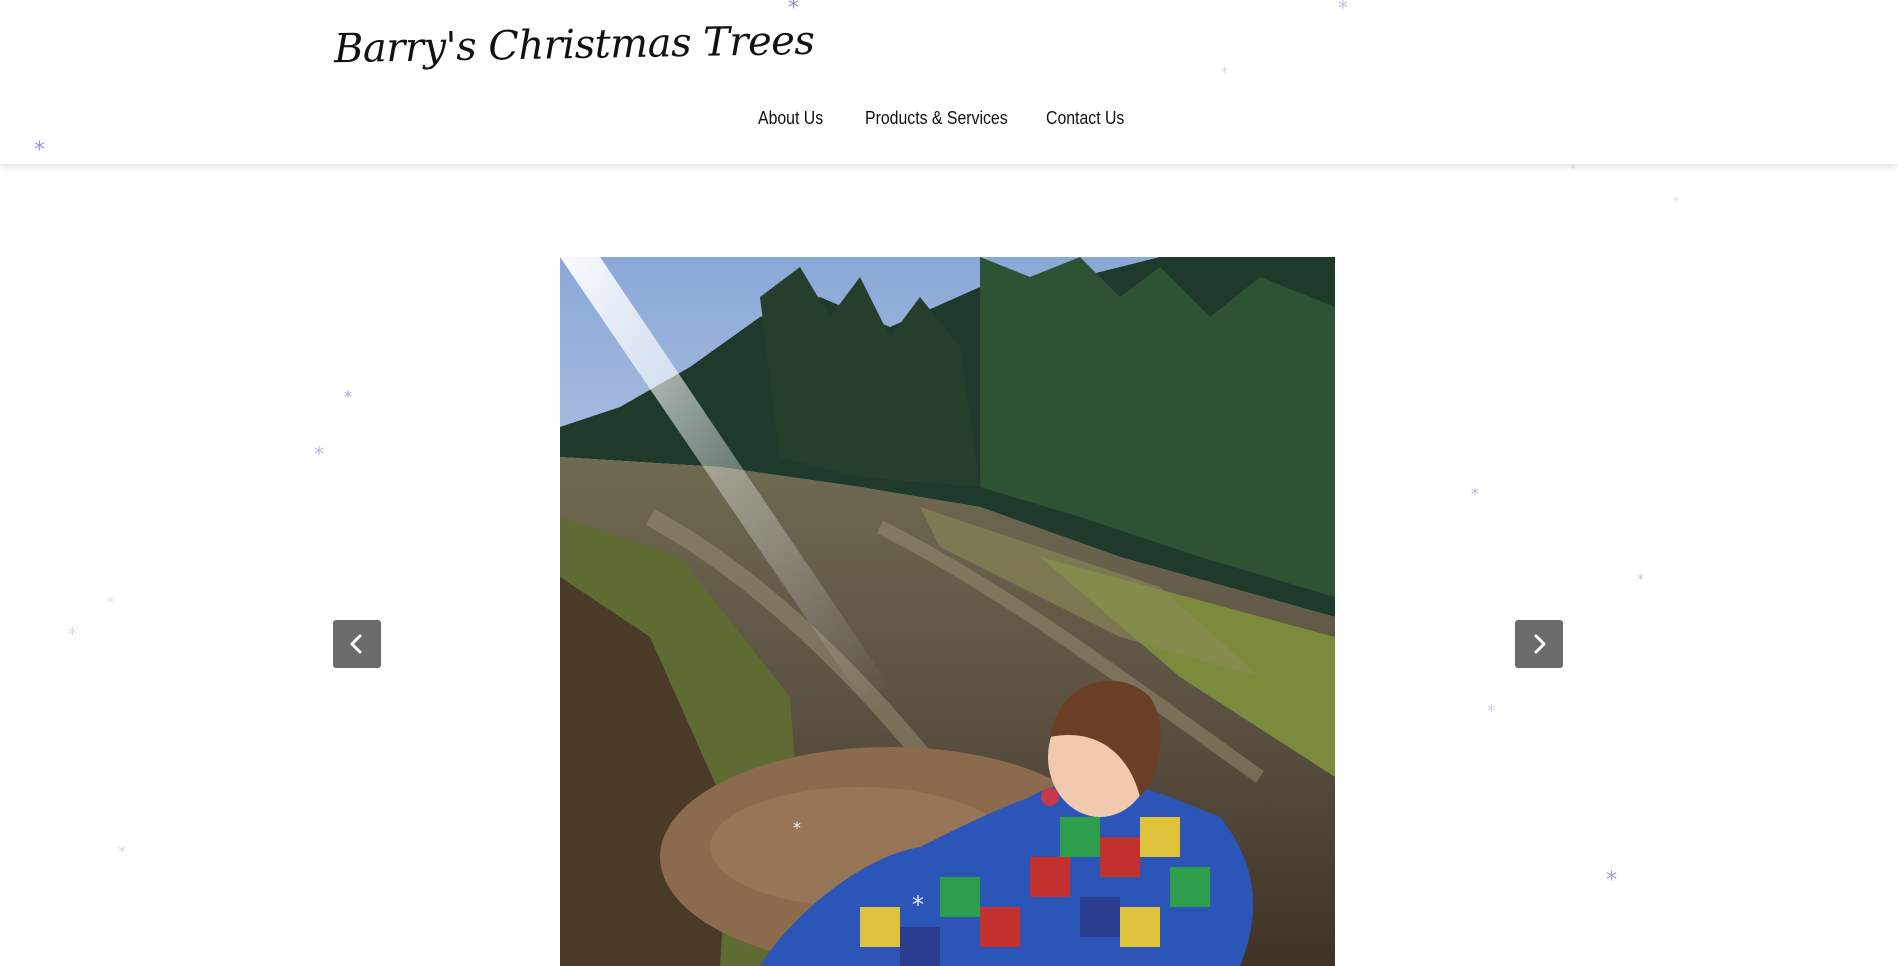 The width and height of the screenshot is (1898, 966). What do you see at coordinates (790, 118) in the screenshot?
I see `nav-about-us: About Us` at bounding box center [790, 118].